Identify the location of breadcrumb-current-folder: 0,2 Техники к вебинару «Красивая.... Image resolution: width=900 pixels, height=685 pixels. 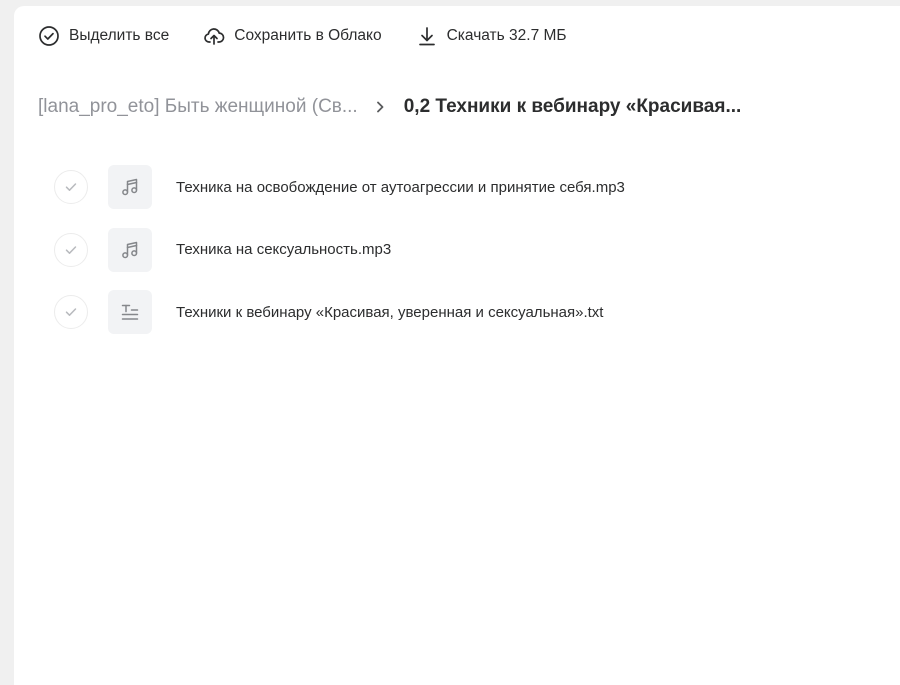
(572, 106).